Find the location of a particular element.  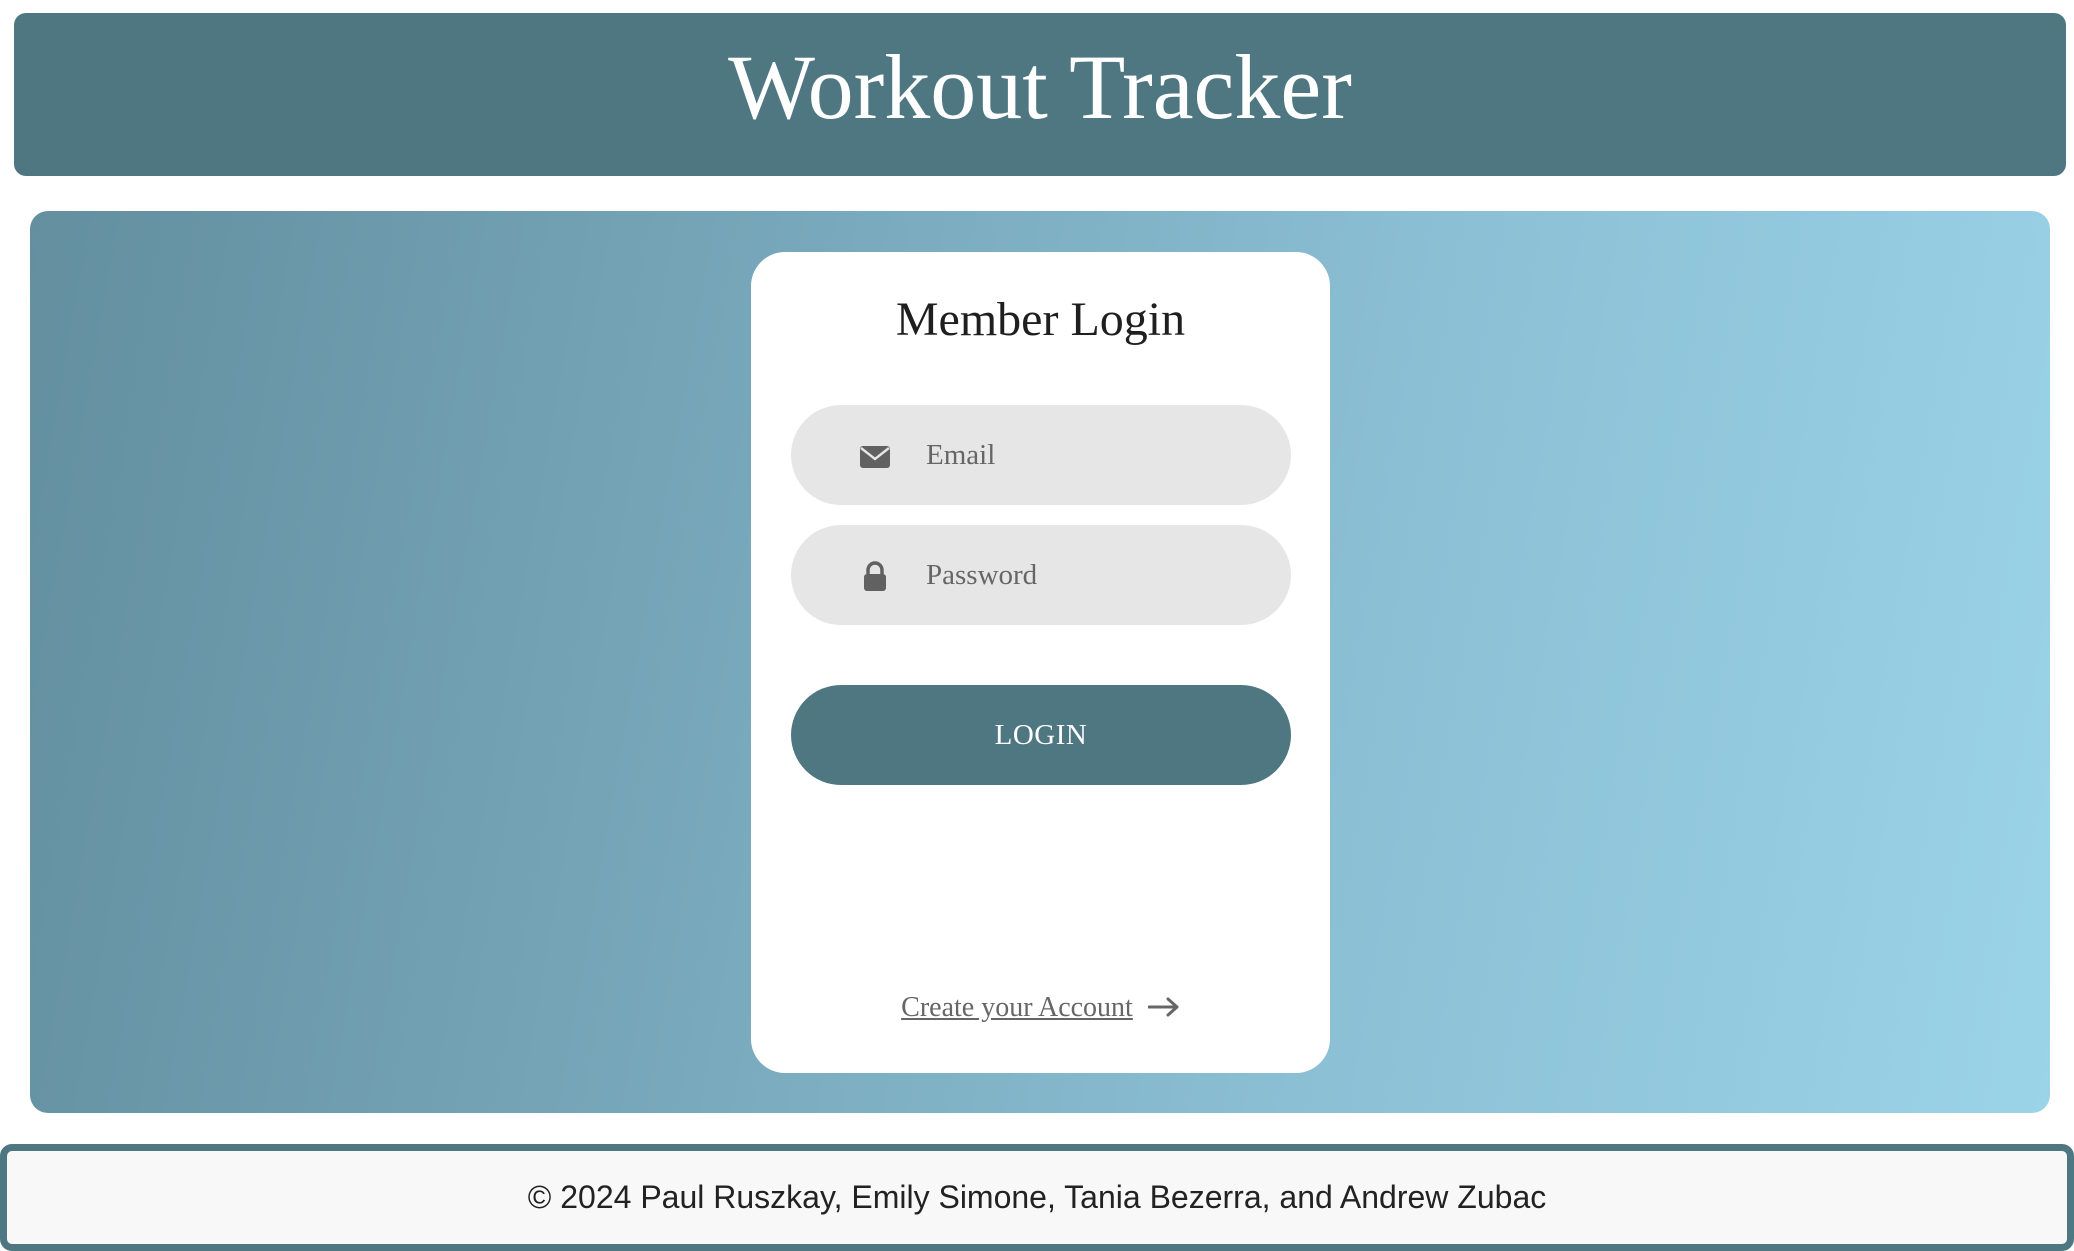

email-field is located at coordinates (1041, 455).